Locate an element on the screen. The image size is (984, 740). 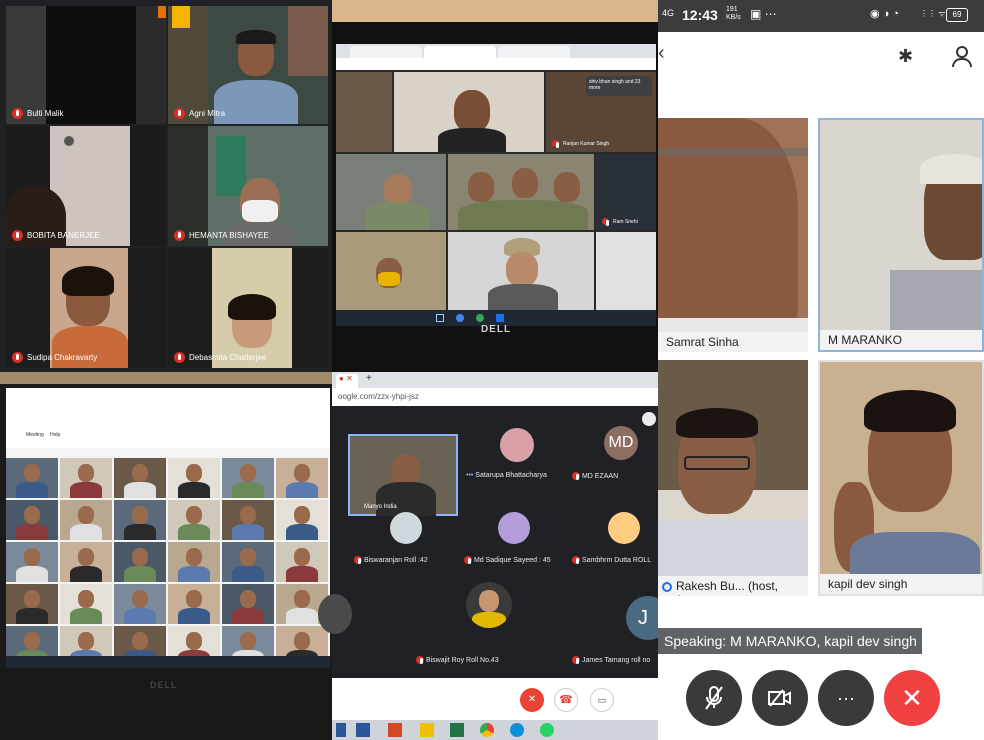
back-icon: ‹ is located at coordinates (661, 53).